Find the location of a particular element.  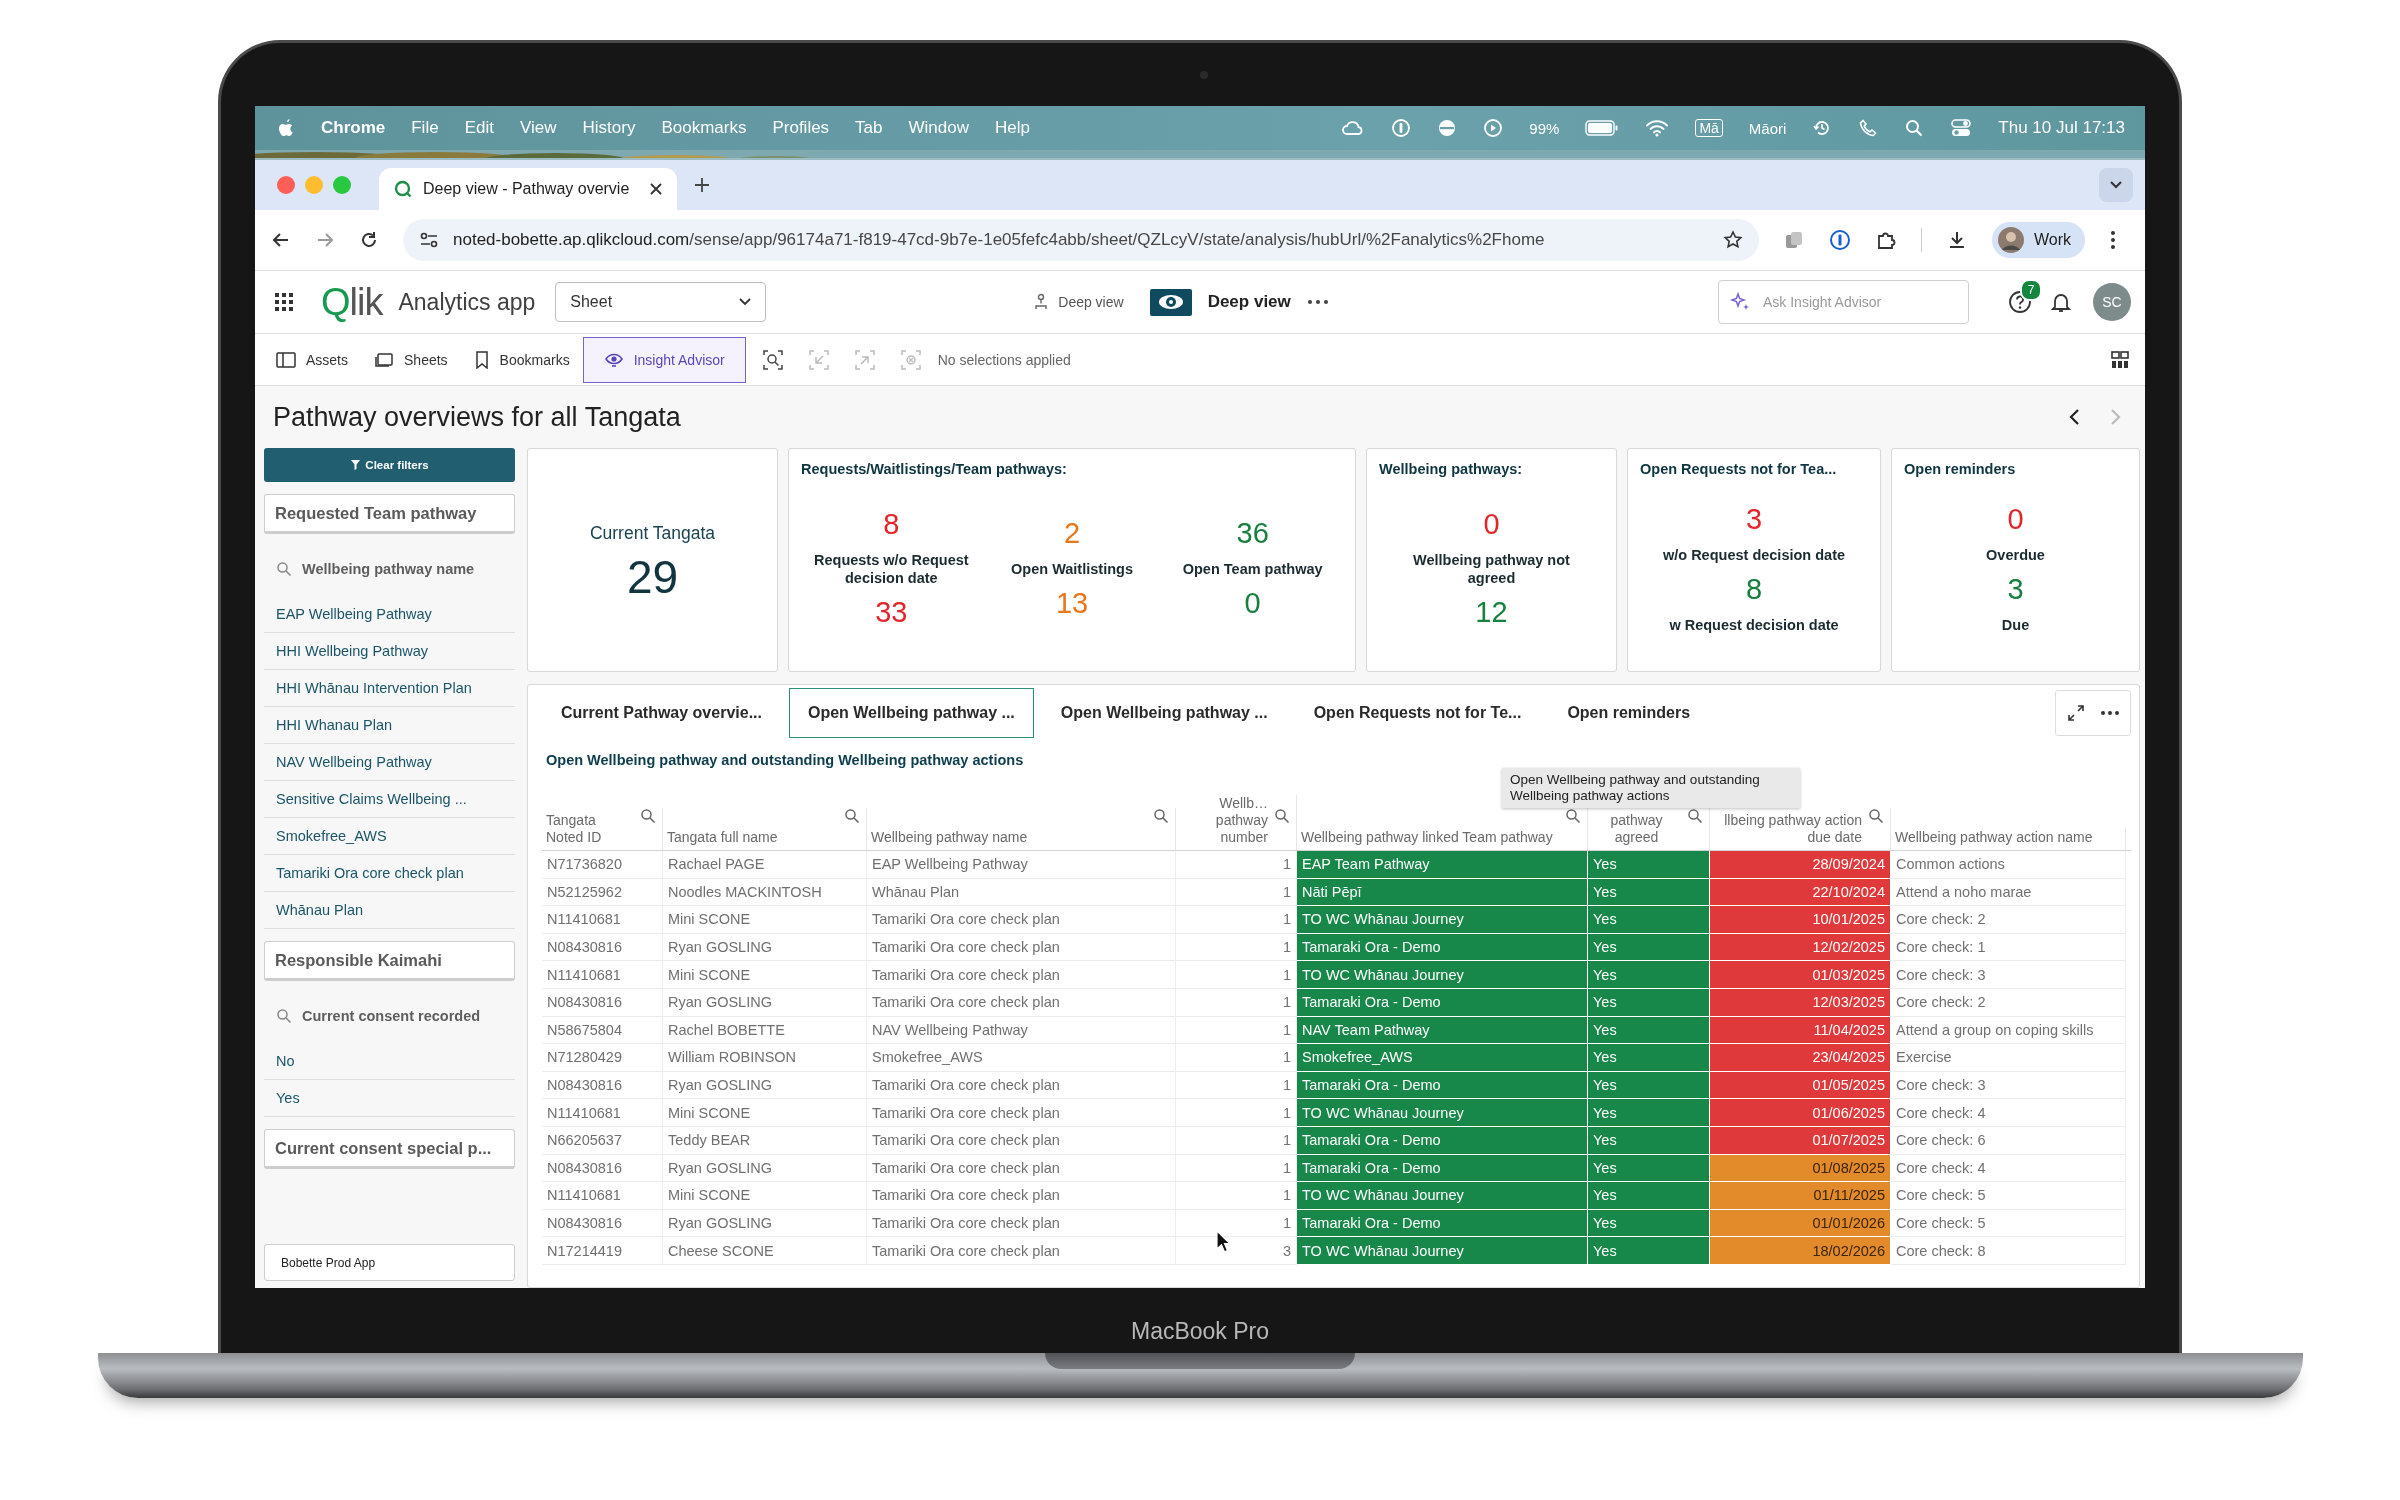

avatar-icon is located at coordinates (2011, 240).